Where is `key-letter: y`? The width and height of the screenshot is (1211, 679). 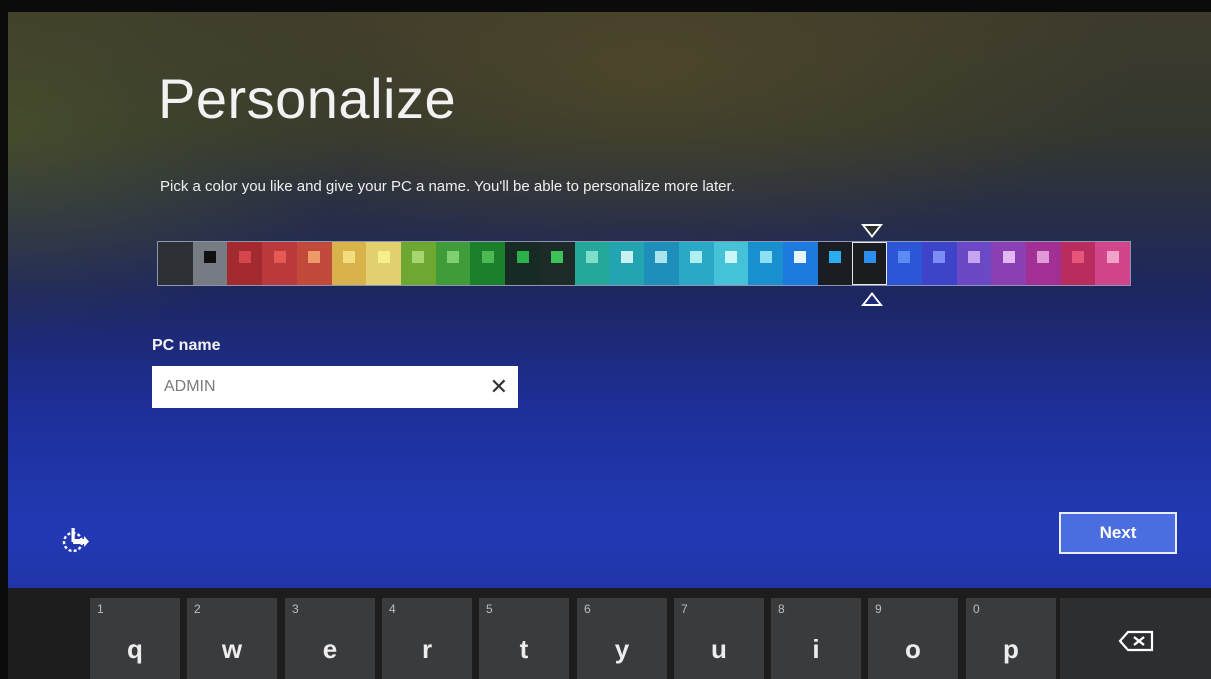 key-letter: y is located at coordinates (622, 649).